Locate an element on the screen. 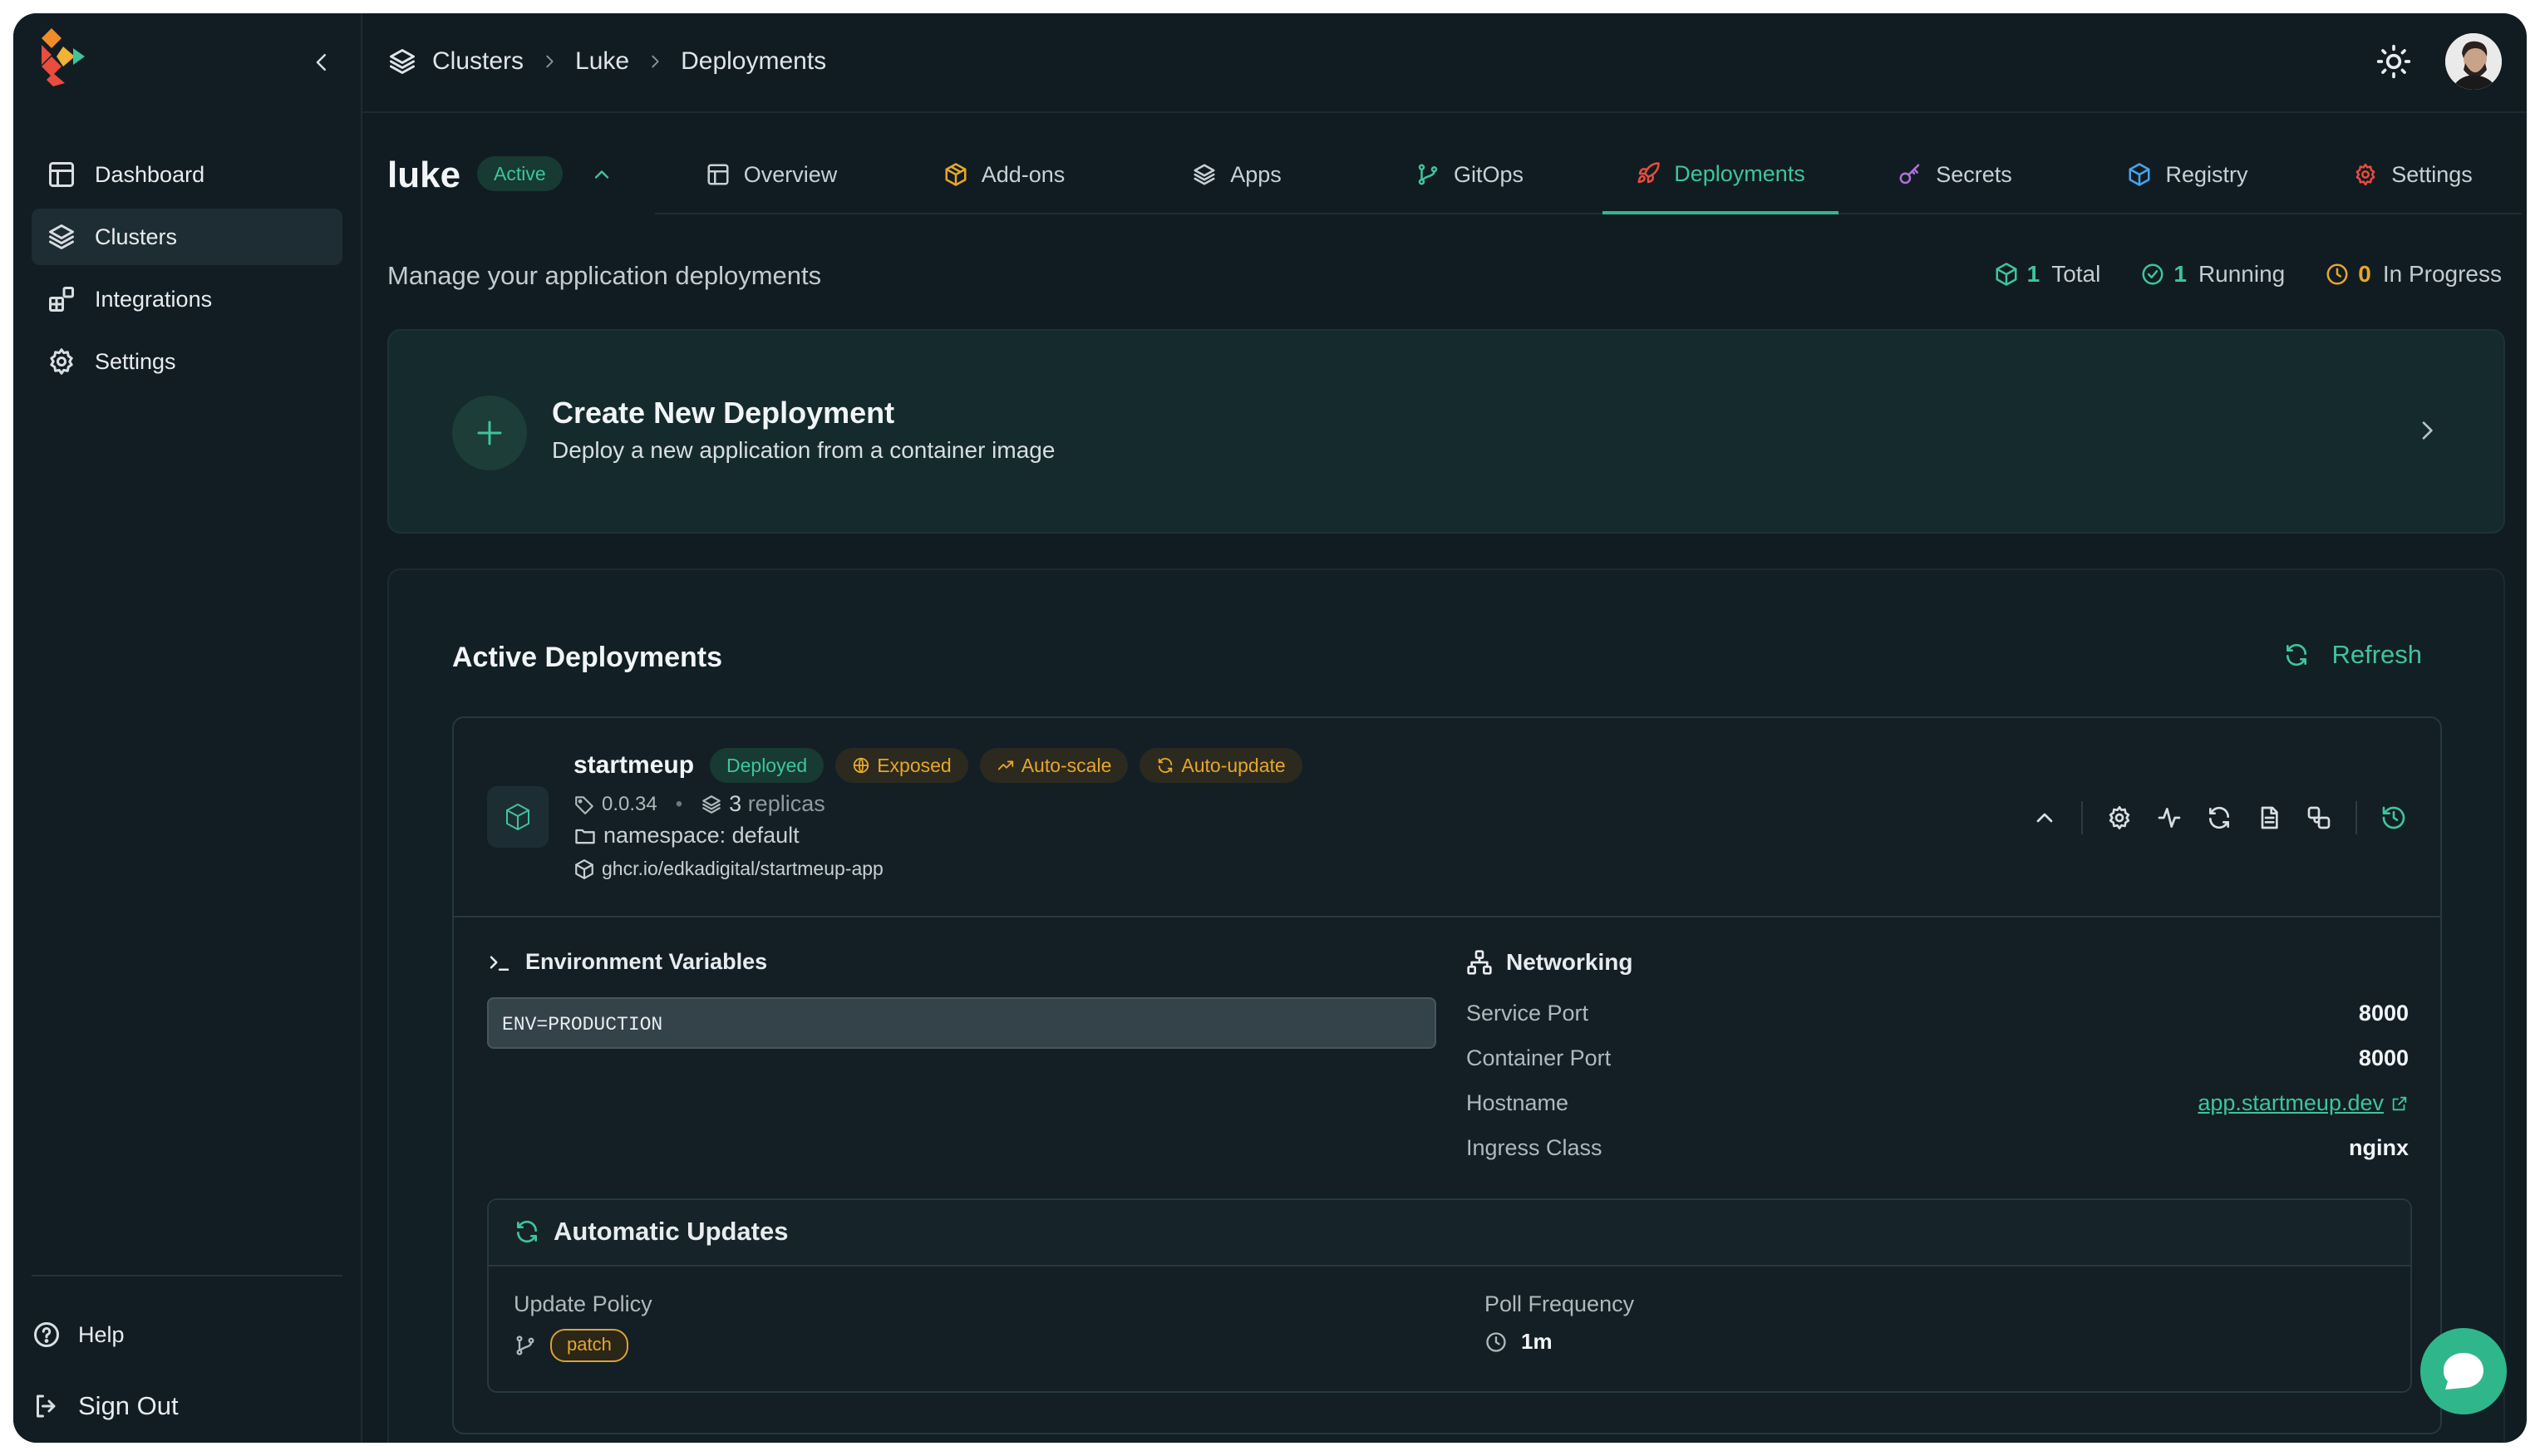 The height and width of the screenshot is (1456, 2540). stat-total-value: 1 is located at coordinates (2033, 274).